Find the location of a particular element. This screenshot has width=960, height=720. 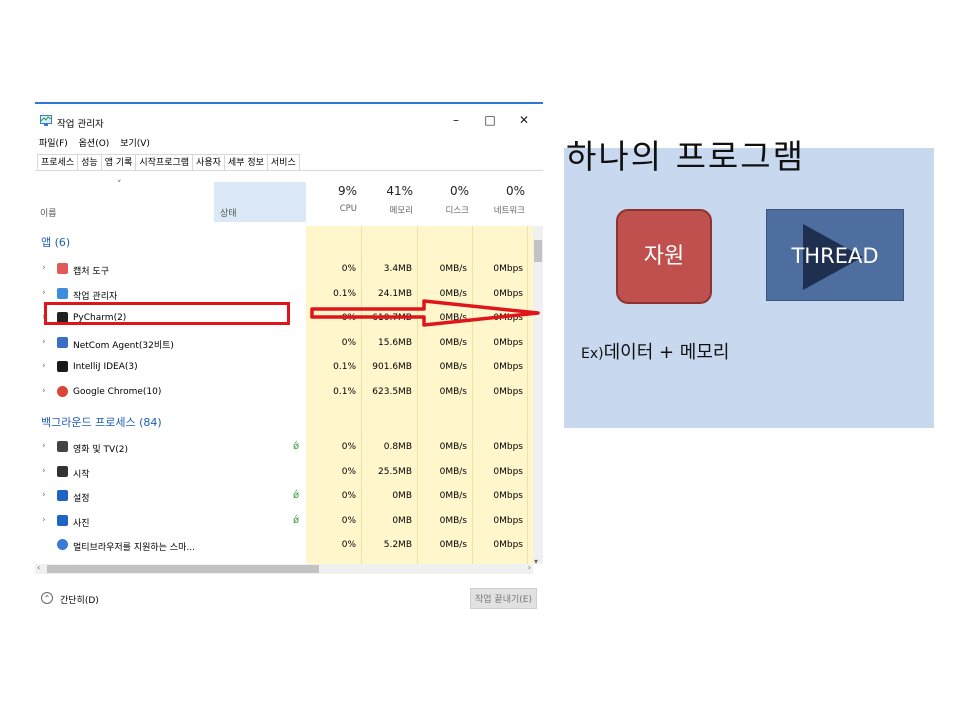

thread-box: THREAD is located at coordinates (835, 255).